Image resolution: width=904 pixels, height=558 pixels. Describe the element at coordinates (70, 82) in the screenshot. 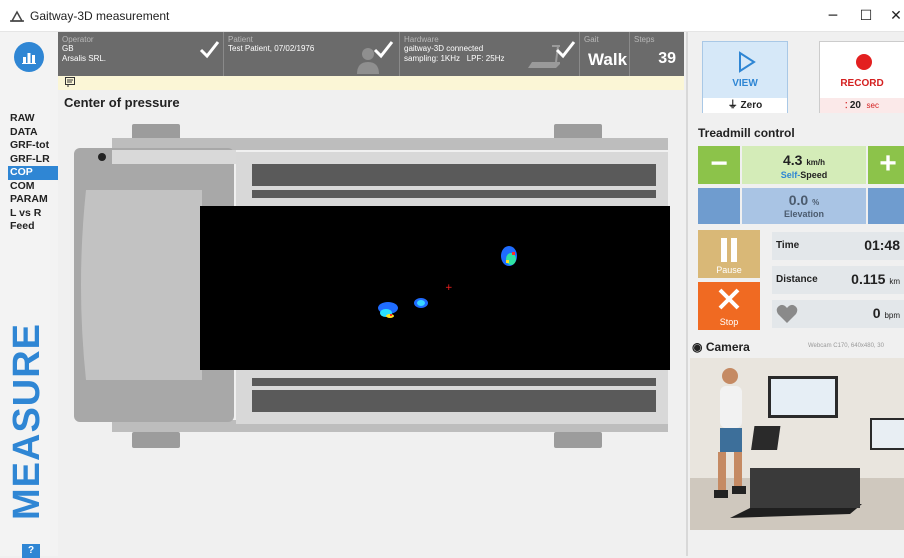

I see `note-icon` at that location.